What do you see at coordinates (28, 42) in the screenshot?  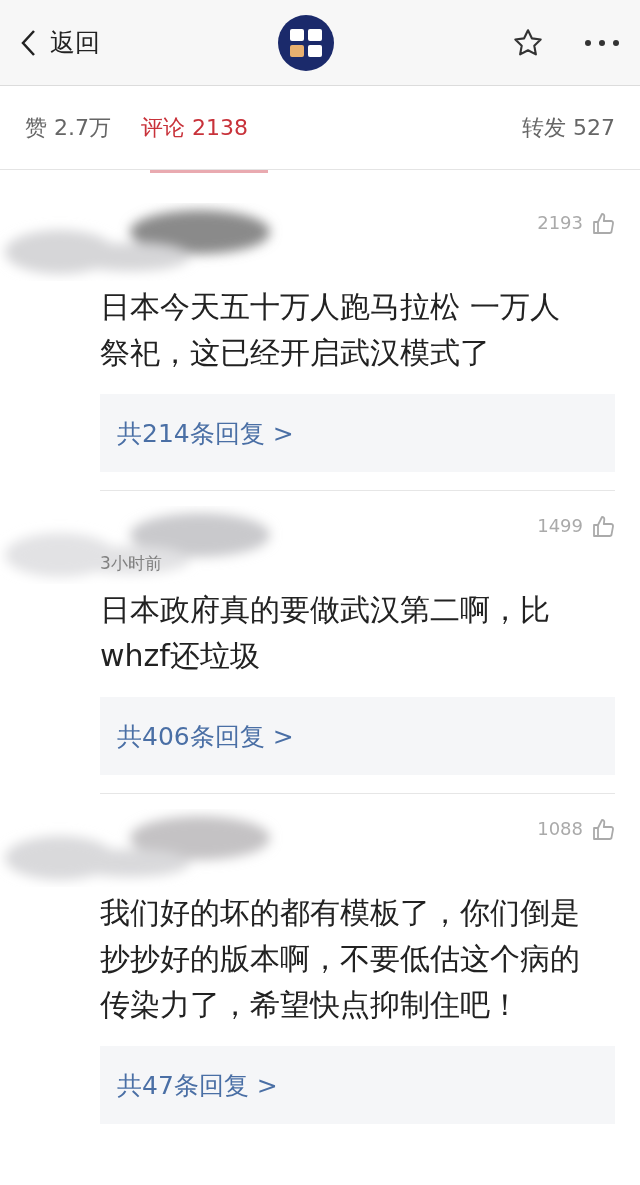 I see `back-chevron-icon` at bounding box center [28, 42].